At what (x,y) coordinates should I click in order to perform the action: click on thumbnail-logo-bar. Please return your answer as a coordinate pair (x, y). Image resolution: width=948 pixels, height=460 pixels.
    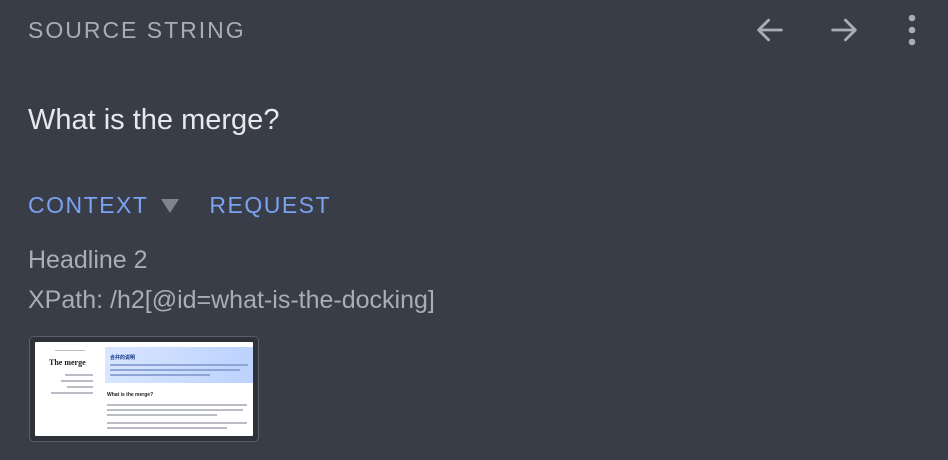
    Looking at the image, I should click on (70, 350).